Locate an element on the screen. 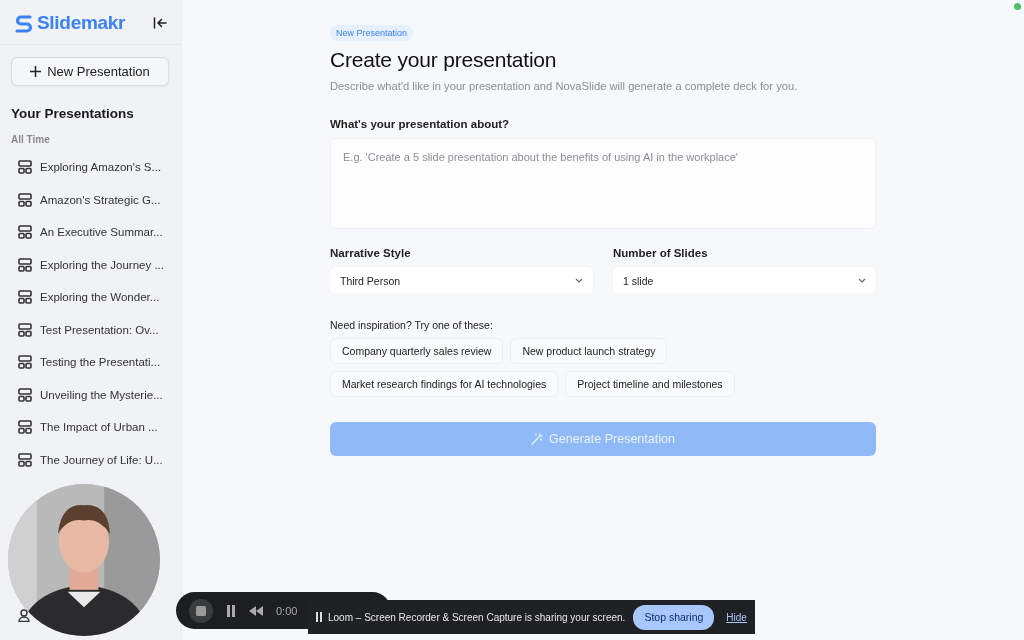  sharing-message: Loom – Screen Recorder & Screen Capture is sharing your screen. is located at coordinates (477, 617).